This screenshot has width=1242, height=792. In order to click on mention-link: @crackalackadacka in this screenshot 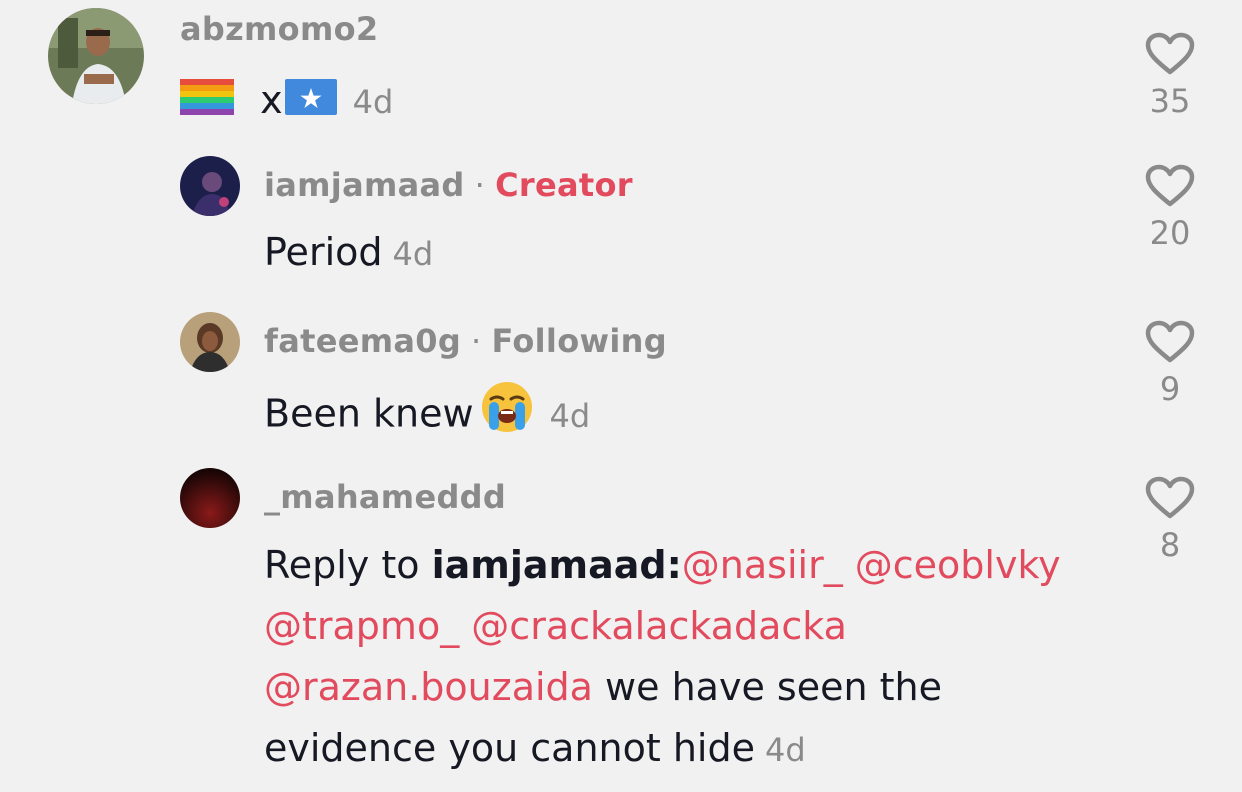, I will do `click(659, 626)`.